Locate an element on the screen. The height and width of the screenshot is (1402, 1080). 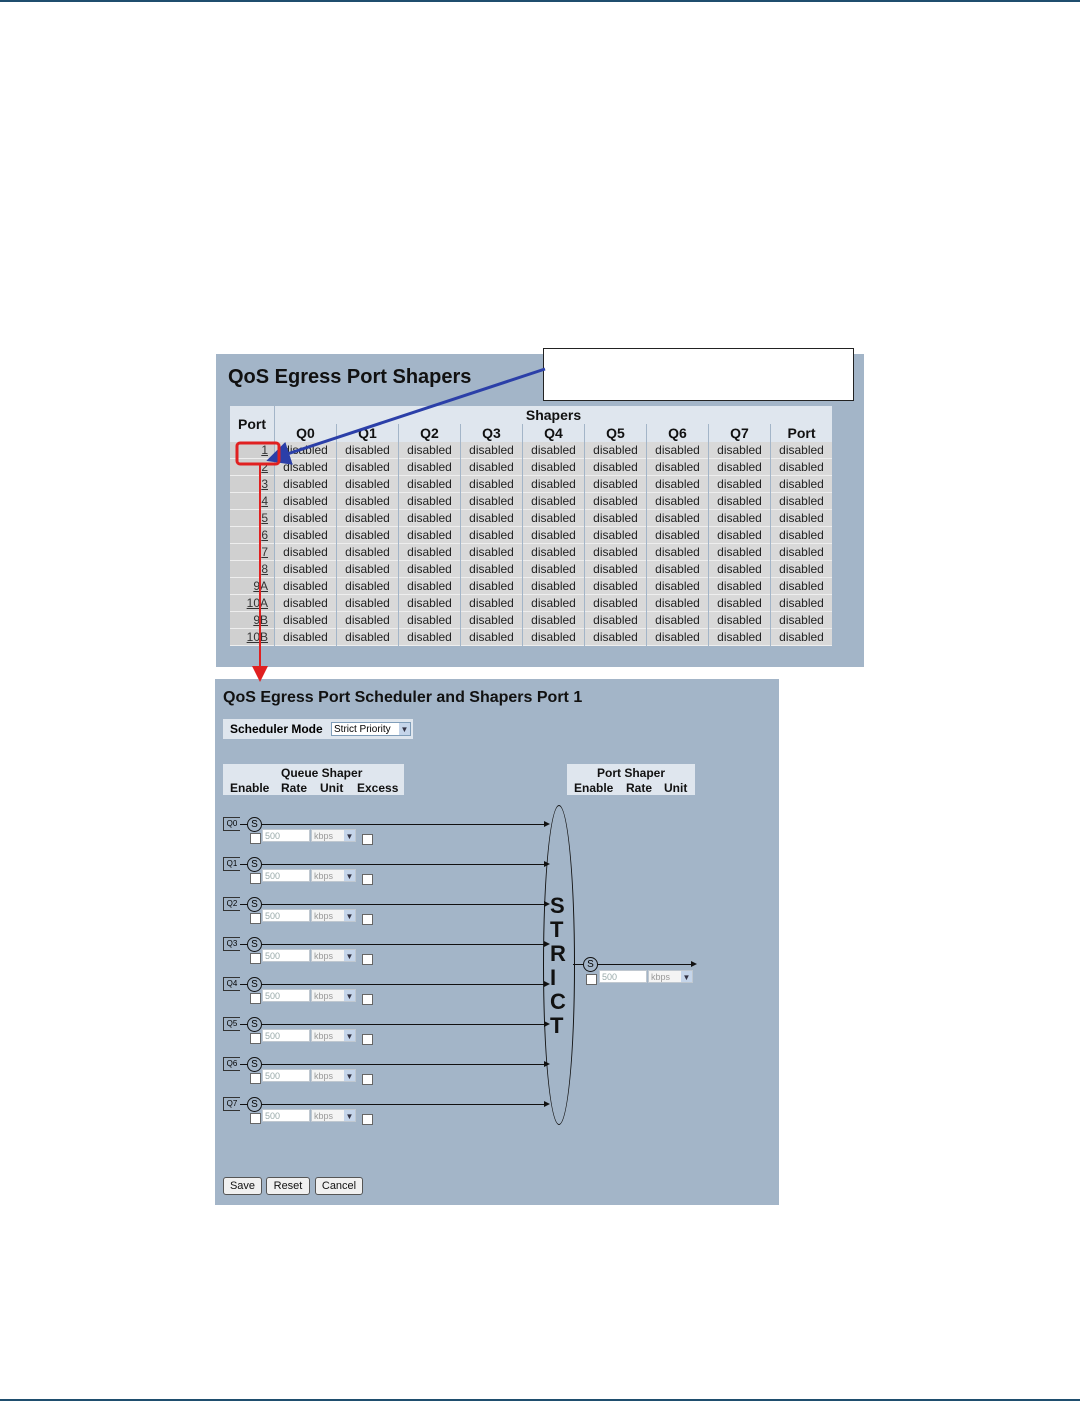
bottom-rule is located at coordinates (540, 1400).